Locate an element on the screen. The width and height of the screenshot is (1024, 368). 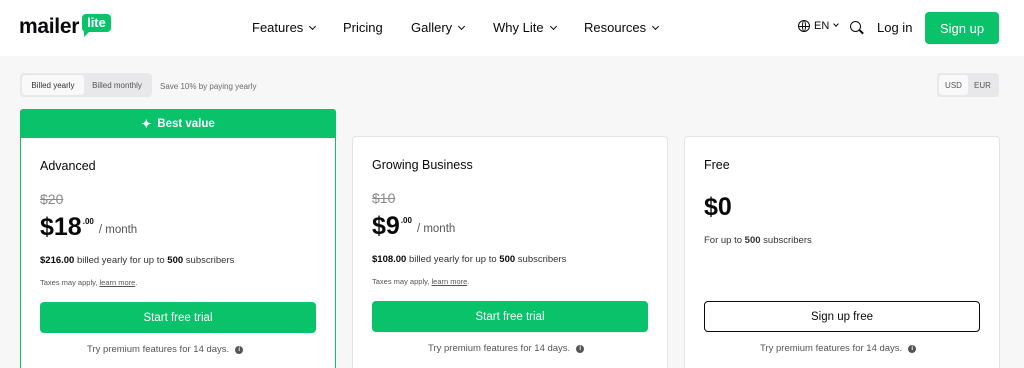
currency-usd: USD is located at coordinates (953, 85).